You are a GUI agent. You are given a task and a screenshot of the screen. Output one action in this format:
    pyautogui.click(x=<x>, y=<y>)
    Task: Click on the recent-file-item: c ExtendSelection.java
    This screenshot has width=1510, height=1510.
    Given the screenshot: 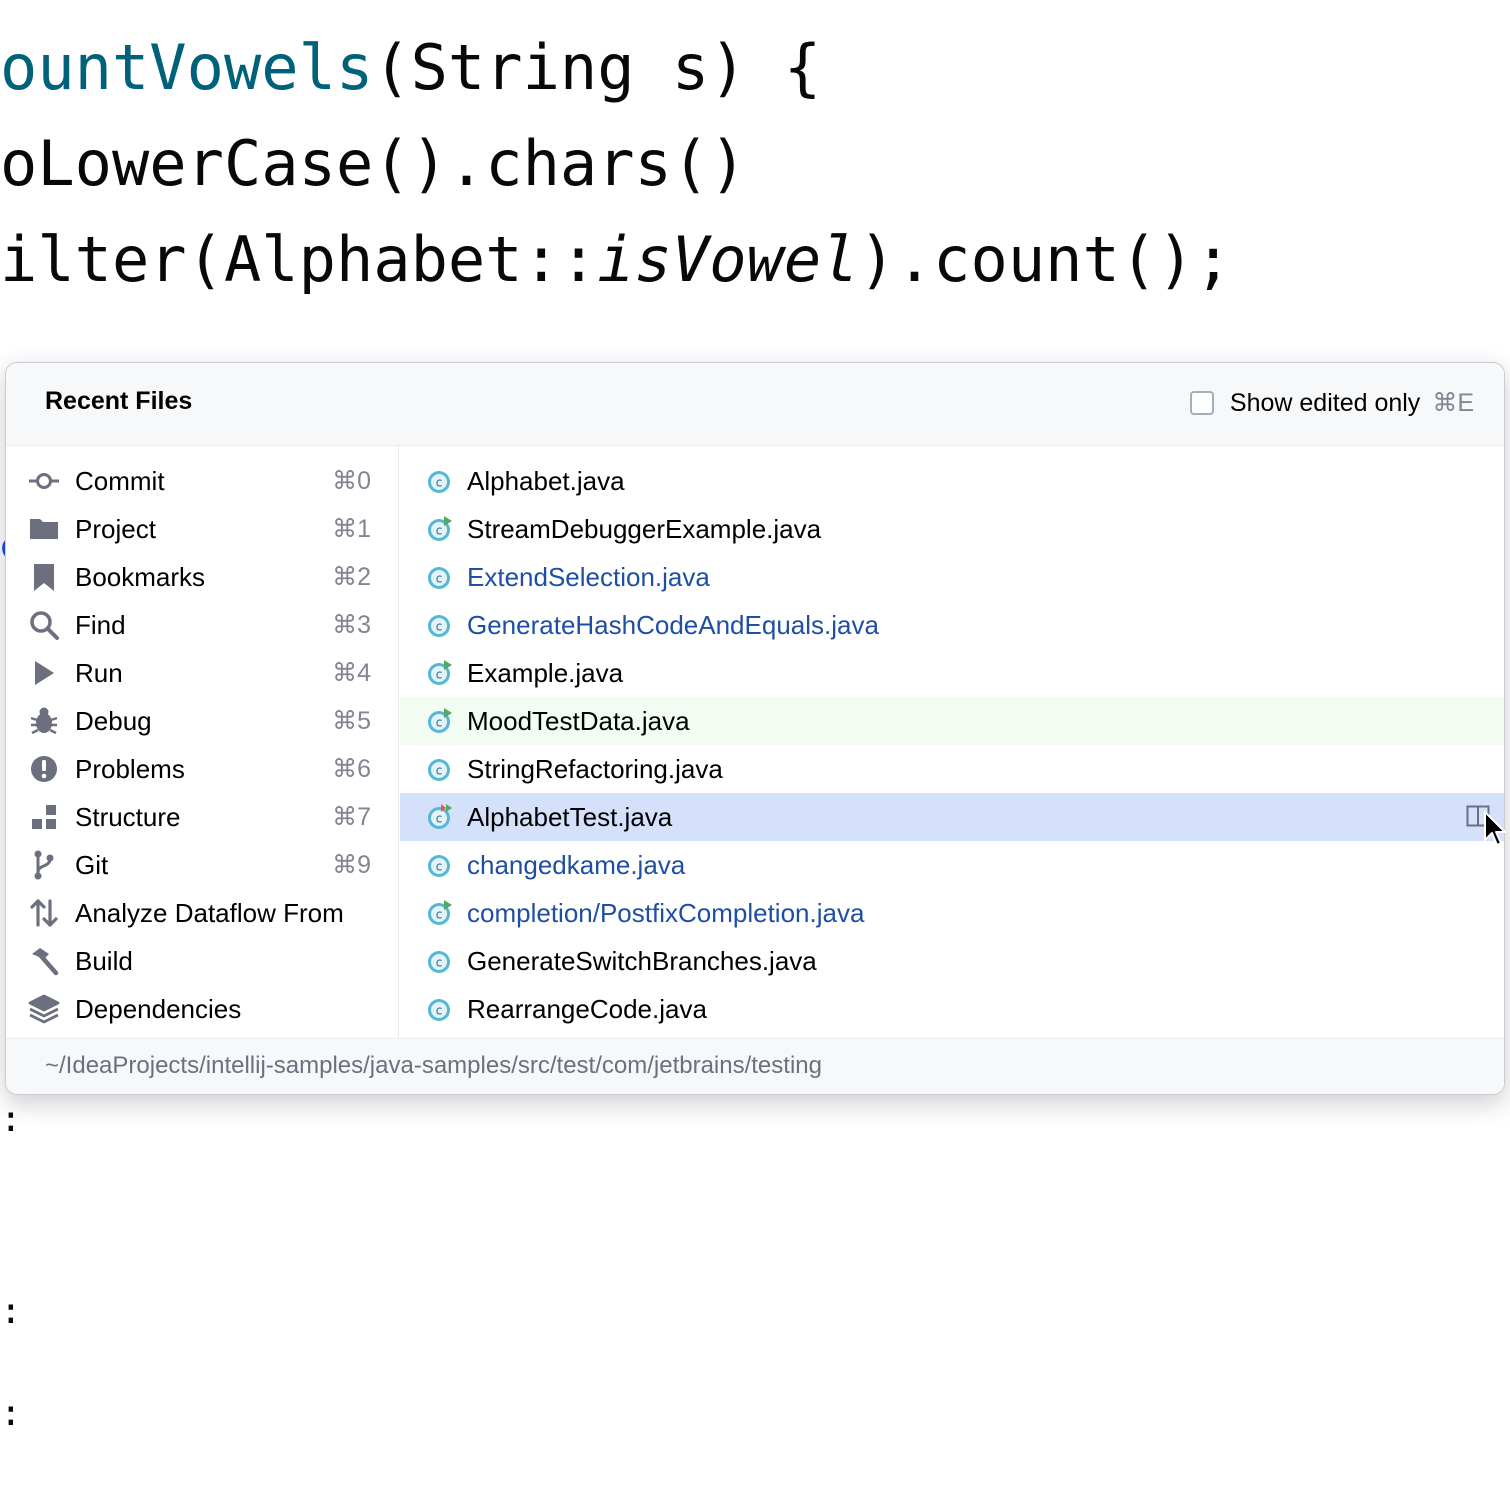 What is the action you would take?
    pyautogui.click(x=952, y=577)
    